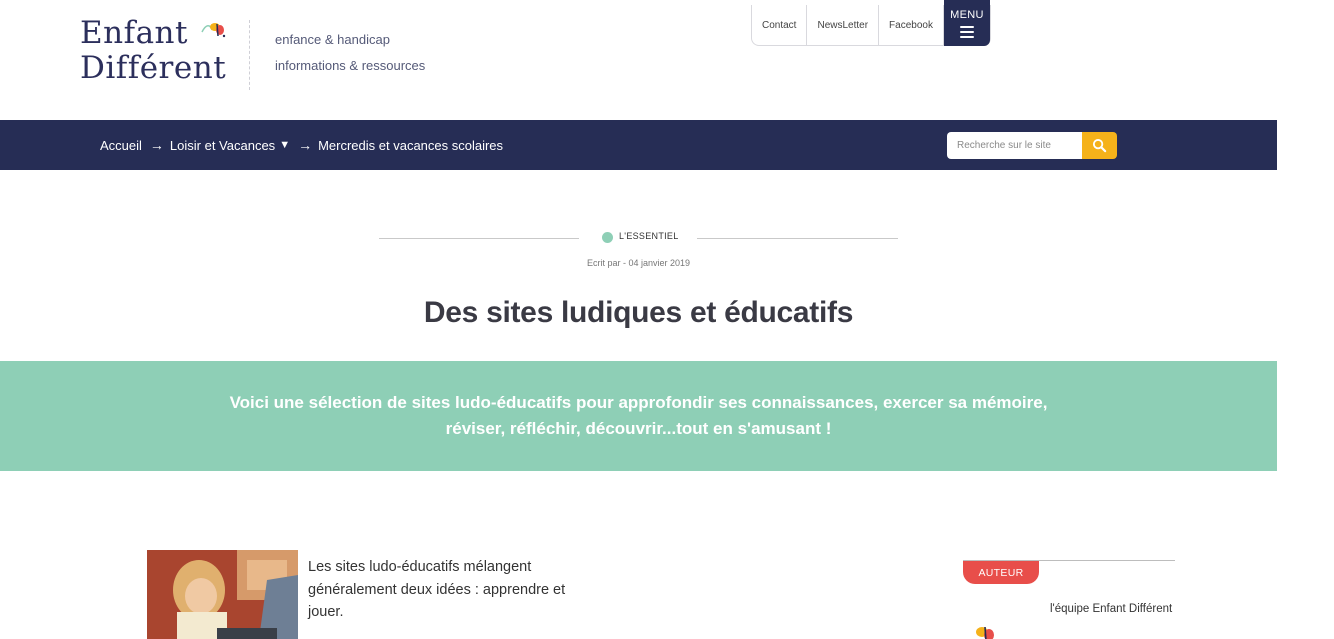  Describe the element at coordinates (966, 23) in the screenshot. I see `menu-button: MENU` at that location.